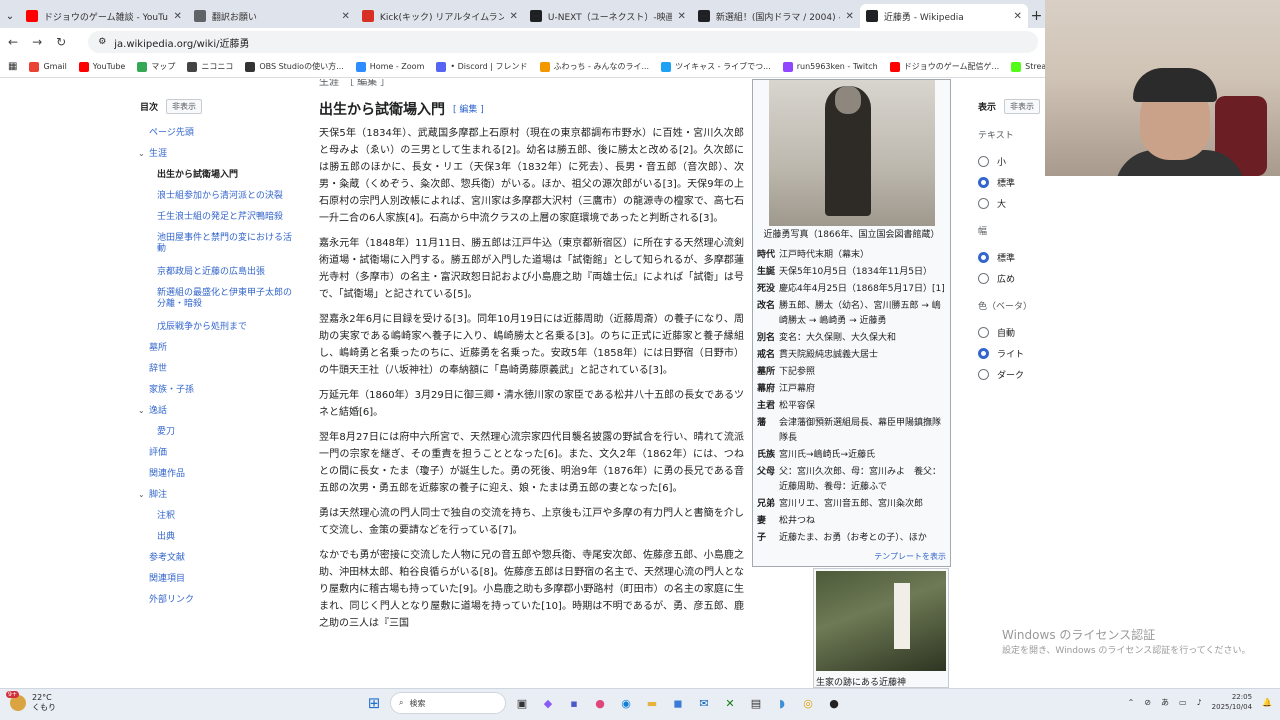 This screenshot has width=1280, height=720. Describe the element at coordinates (600, 703) in the screenshot. I see `app-icon: ●` at that location.